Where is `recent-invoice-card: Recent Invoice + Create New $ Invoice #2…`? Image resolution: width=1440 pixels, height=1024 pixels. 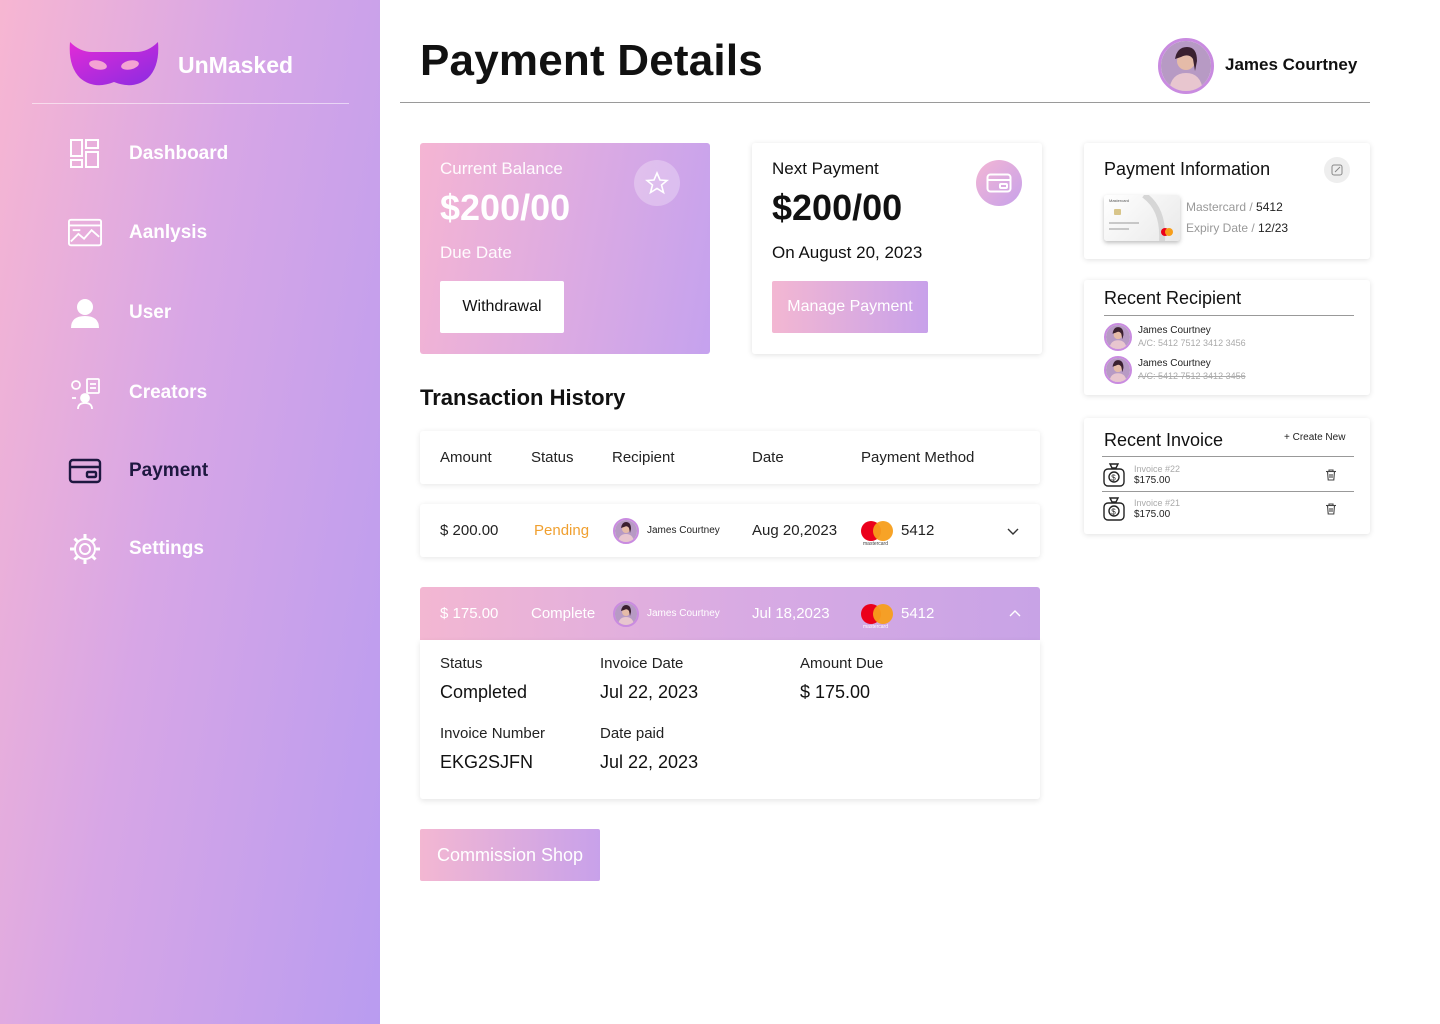
recent-invoice-card: Recent Invoice + Create New $ Invoice #2… is located at coordinates (1227, 476).